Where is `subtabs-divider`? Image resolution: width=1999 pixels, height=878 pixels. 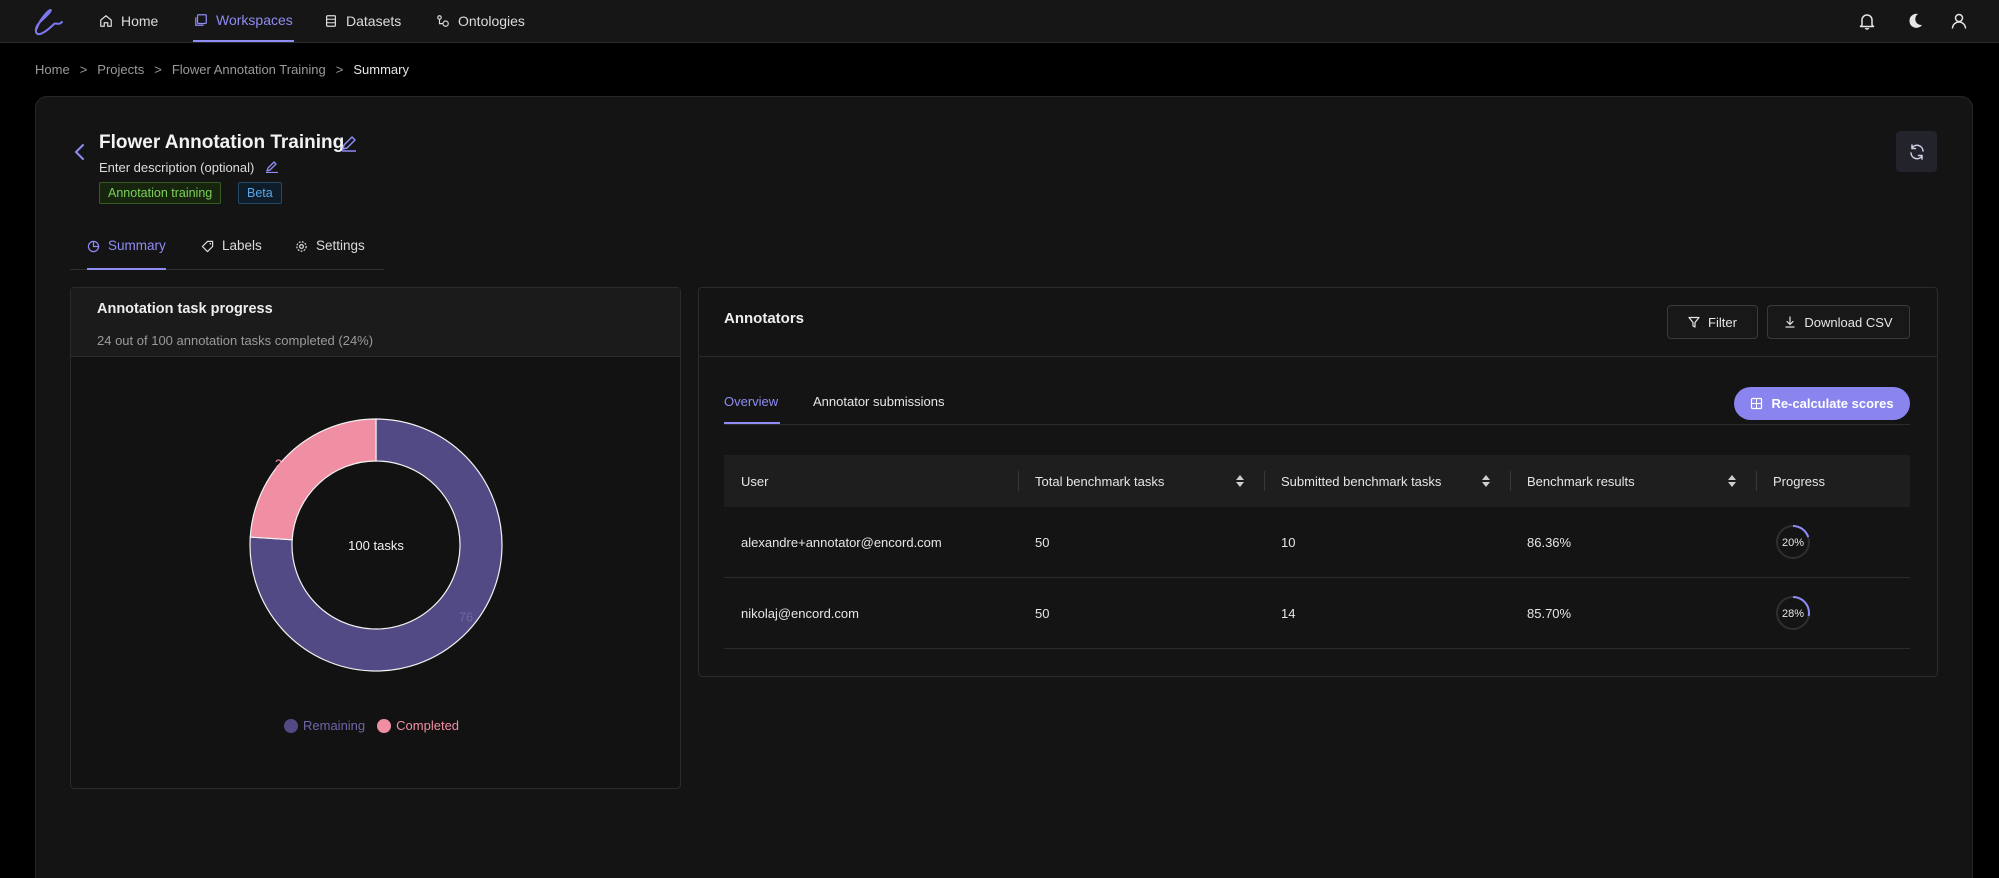 subtabs-divider is located at coordinates (1317, 424).